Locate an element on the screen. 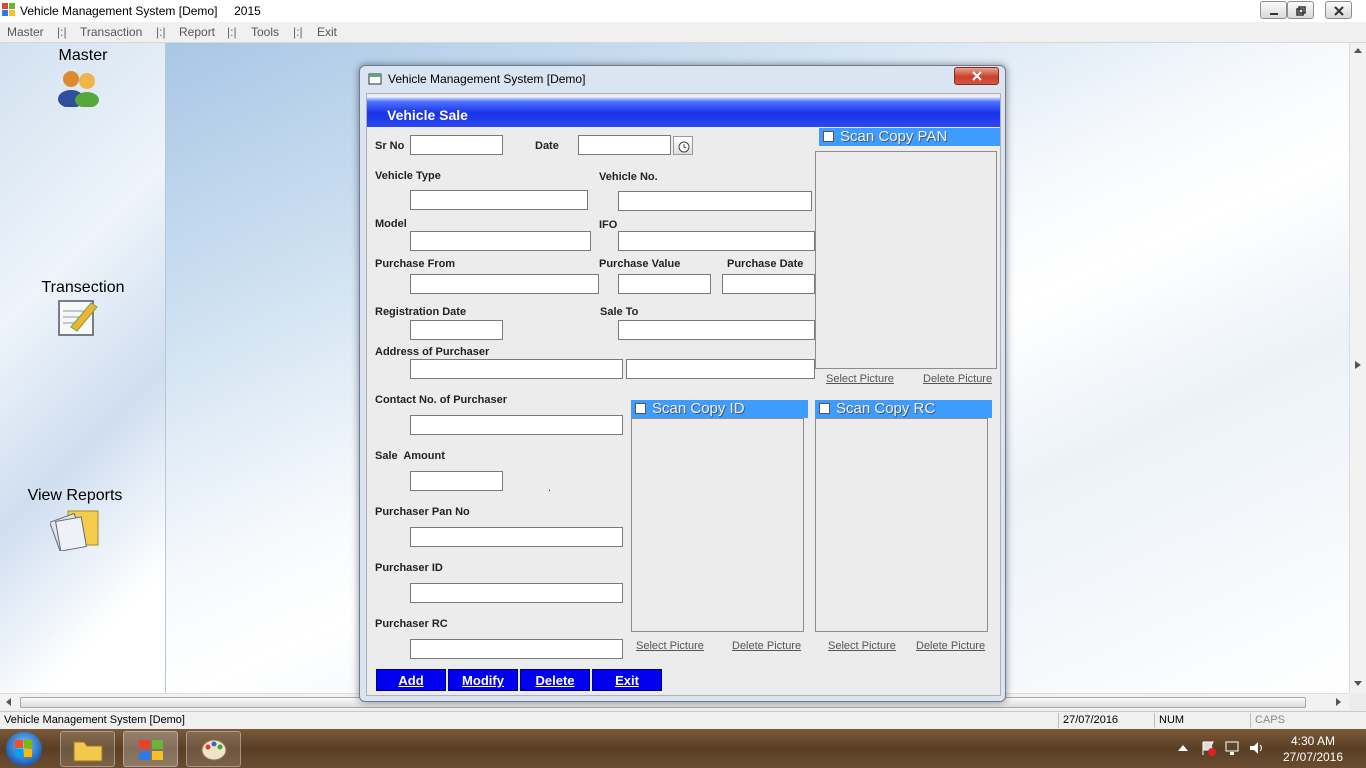  pan-no-field is located at coordinates (516, 537).